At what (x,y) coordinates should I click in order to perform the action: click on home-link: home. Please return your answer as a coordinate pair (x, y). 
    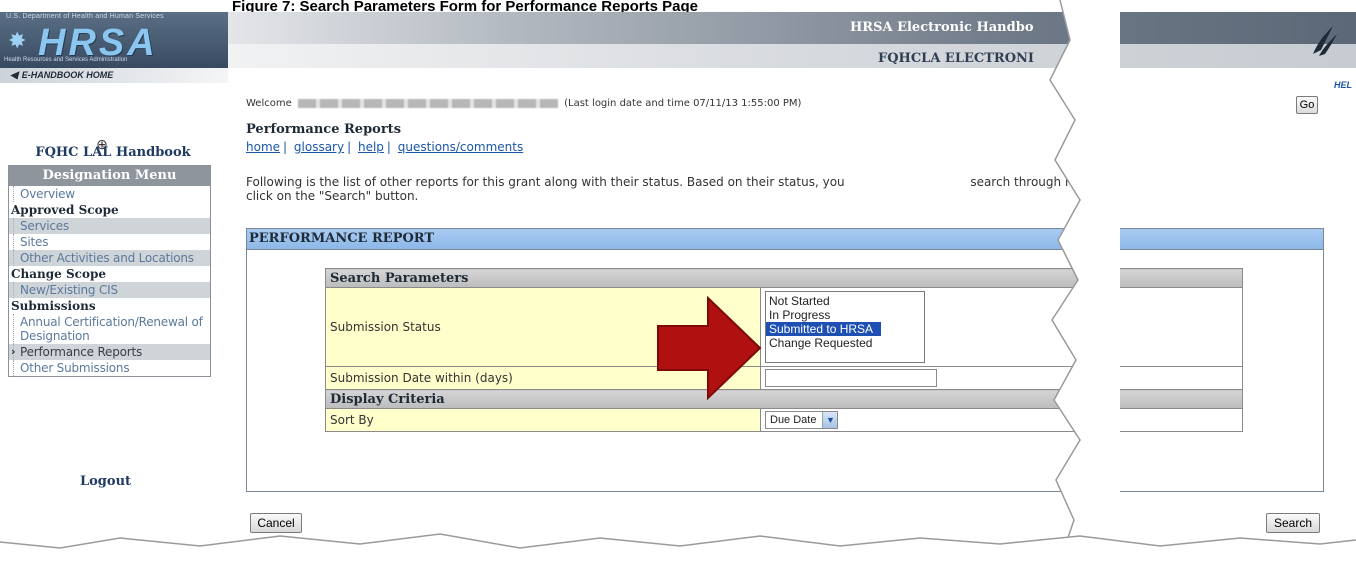
    Looking at the image, I should click on (263, 147).